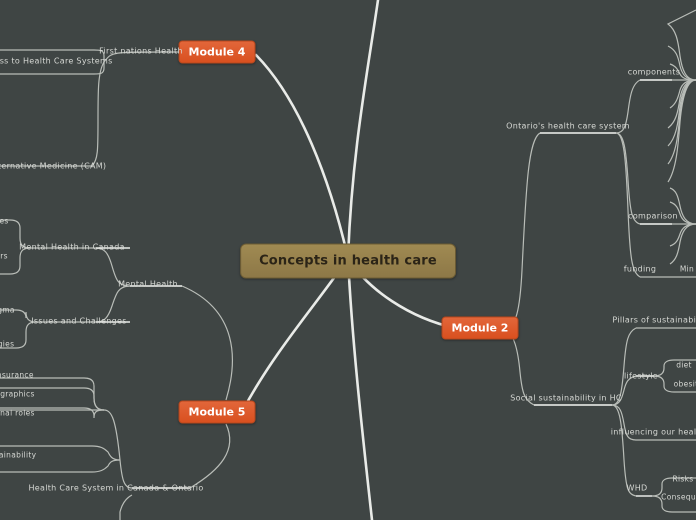 Image resolution: width=696 pixels, height=520 pixels. I want to click on topic-health-care-system-canada-ontario: Health Care System in Canada & Ontario, so click(115, 489).